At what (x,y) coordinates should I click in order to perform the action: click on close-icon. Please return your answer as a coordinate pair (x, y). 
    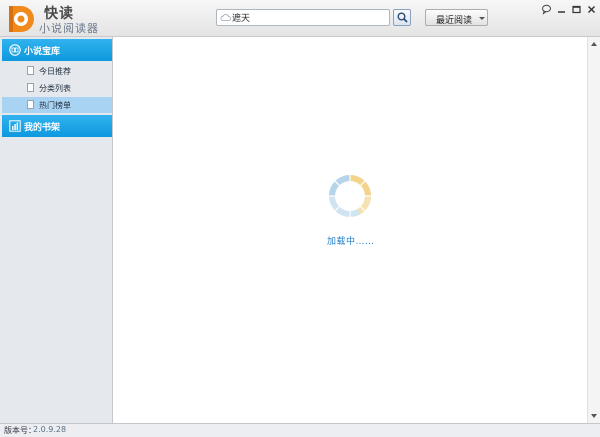
    Looking at the image, I should click on (591, 9).